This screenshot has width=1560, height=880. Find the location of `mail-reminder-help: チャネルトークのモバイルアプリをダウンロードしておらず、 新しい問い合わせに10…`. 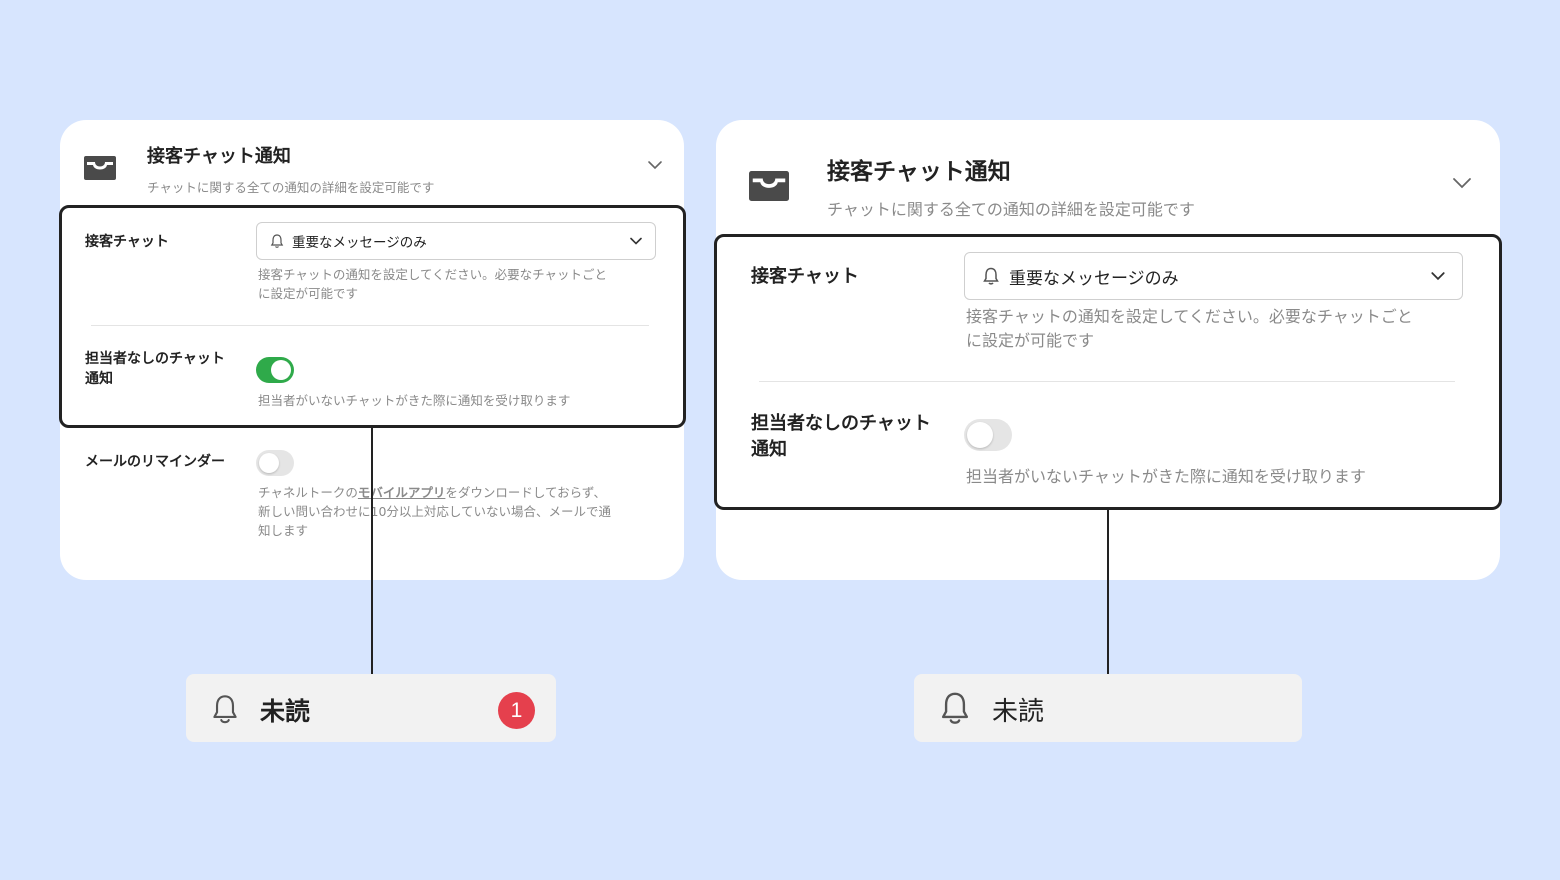

mail-reminder-help: チャネルトークのモバイルアプリをダウンロードしておらず、 新しい問い合わせに10… is located at coordinates (435, 511).